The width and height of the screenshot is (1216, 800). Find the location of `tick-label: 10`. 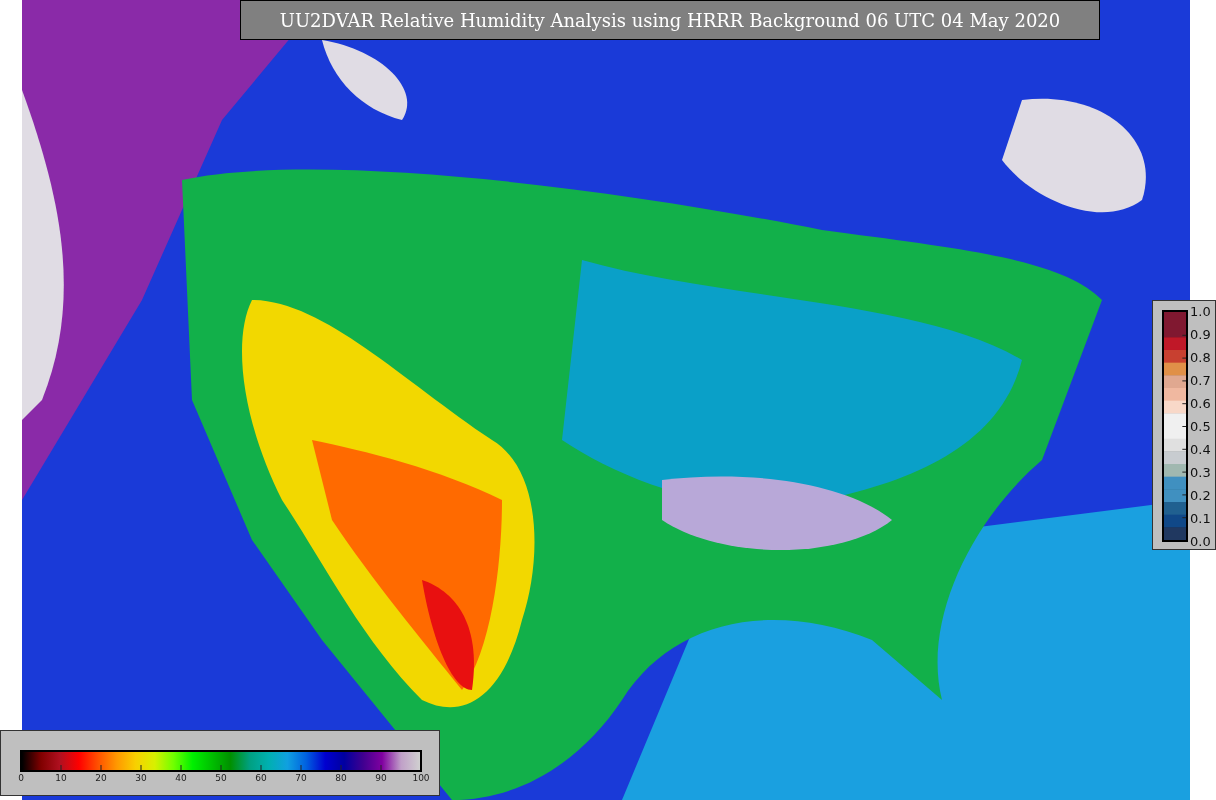

tick-label: 10 is located at coordinates (61, 778).